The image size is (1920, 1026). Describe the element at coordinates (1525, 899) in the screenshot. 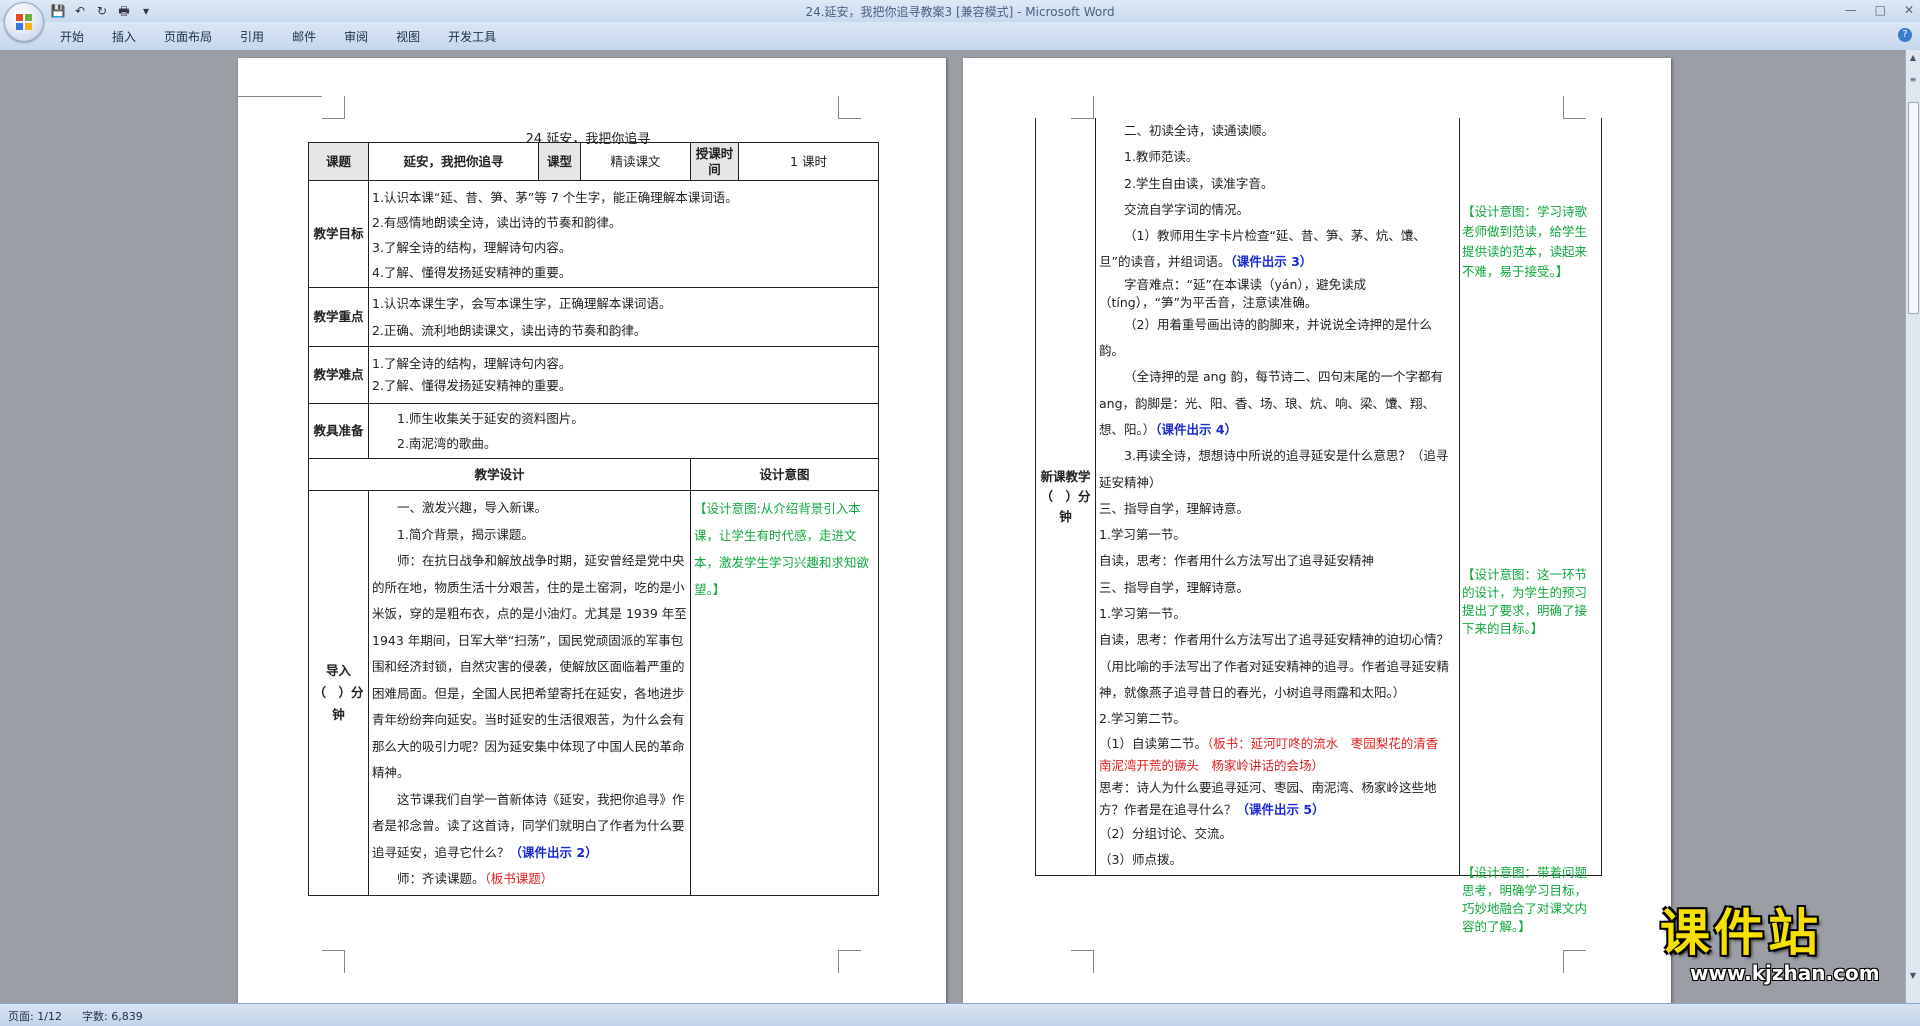

I see `intent-note: 【设计意图：带着问题思考，明确学习目标，巧妙地融合了对课文内容的了解。】` at that location.